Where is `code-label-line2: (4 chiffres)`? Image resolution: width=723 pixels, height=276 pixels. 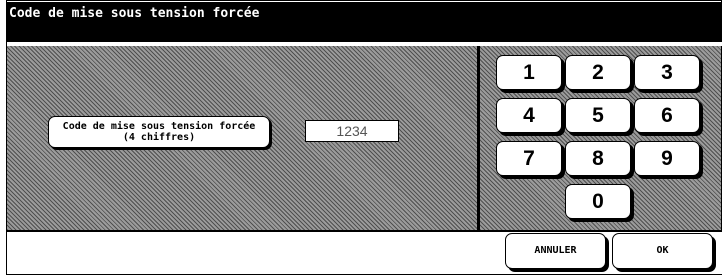 code-label-line2: (4 chiffres) is located at coordinates (159, 137).